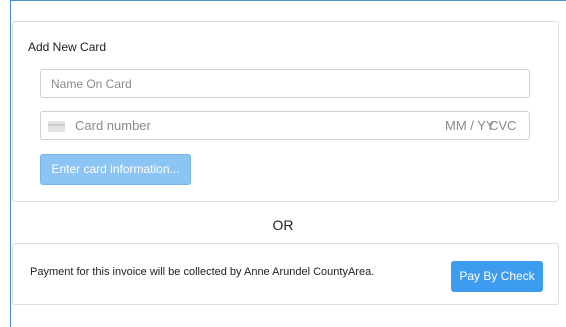 This screenshot has height=327, width=566. I want to click on expiry-input: MM / YY, so click(470, 125).